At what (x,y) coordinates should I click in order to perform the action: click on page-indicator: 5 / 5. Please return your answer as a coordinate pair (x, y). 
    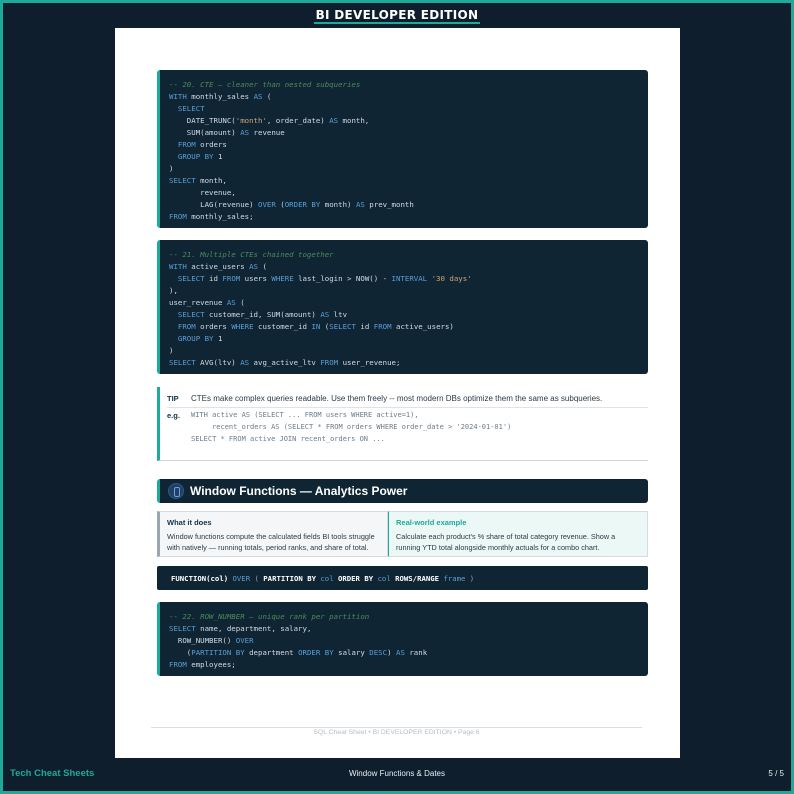
    Looking at the image, I should click on (776, 773).